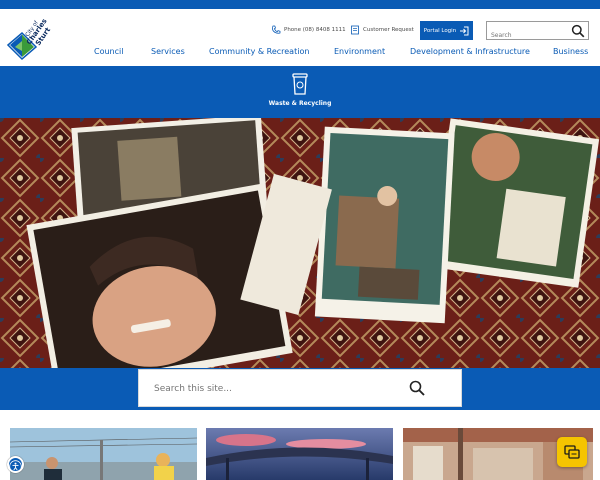 Image resolution: width=600 pixels, height=480 pixels. I want to click on phone-label: Phone (08) 8408 1111, so click(315, 30).